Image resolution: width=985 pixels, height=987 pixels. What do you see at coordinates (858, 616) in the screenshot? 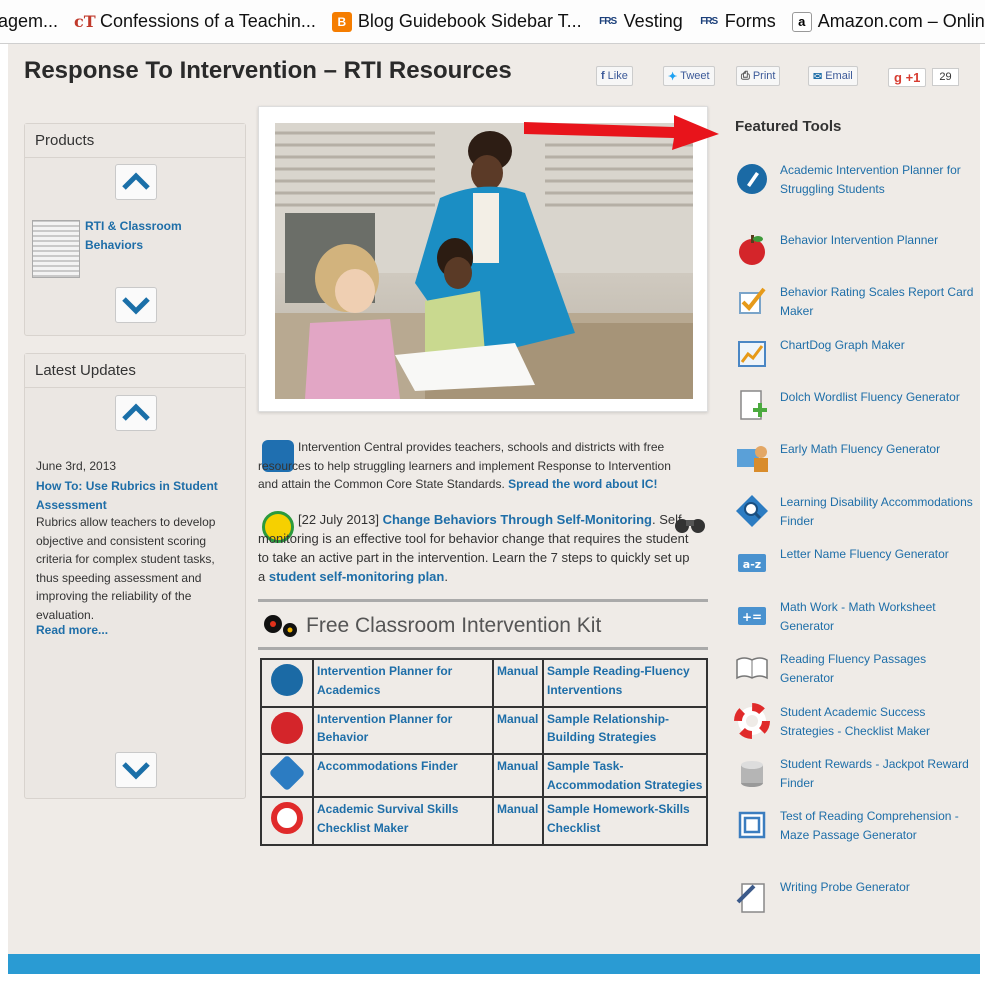
I see `featured-tool-label: Math Work - Math Worksheet Generator` at bounding box center [858, 616].